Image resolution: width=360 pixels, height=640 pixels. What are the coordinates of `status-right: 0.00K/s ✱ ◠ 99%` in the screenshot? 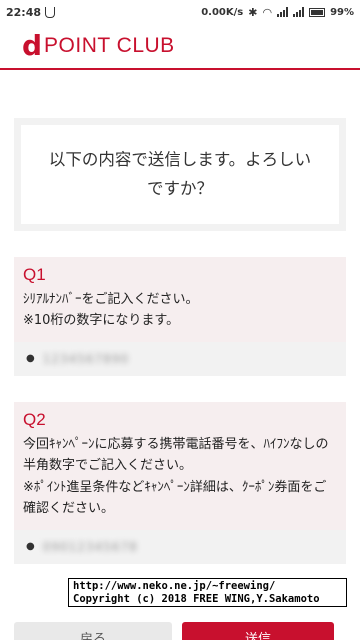 It's located at (277, 12).